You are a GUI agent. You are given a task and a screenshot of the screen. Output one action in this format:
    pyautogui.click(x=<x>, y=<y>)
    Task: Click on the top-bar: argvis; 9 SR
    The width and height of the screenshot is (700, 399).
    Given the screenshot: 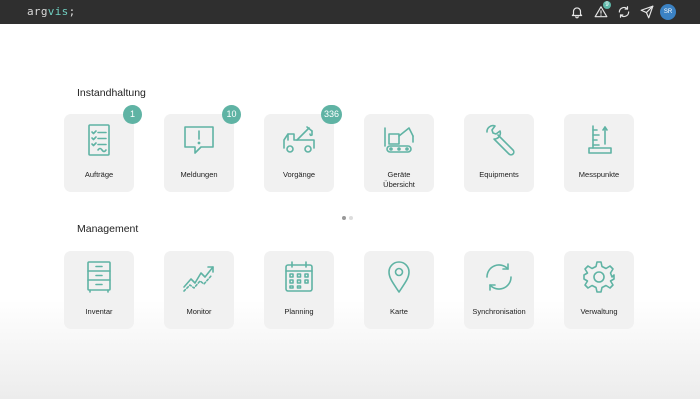 What is the action you would take?
    pyautogui.click(x=350, y=12)
    